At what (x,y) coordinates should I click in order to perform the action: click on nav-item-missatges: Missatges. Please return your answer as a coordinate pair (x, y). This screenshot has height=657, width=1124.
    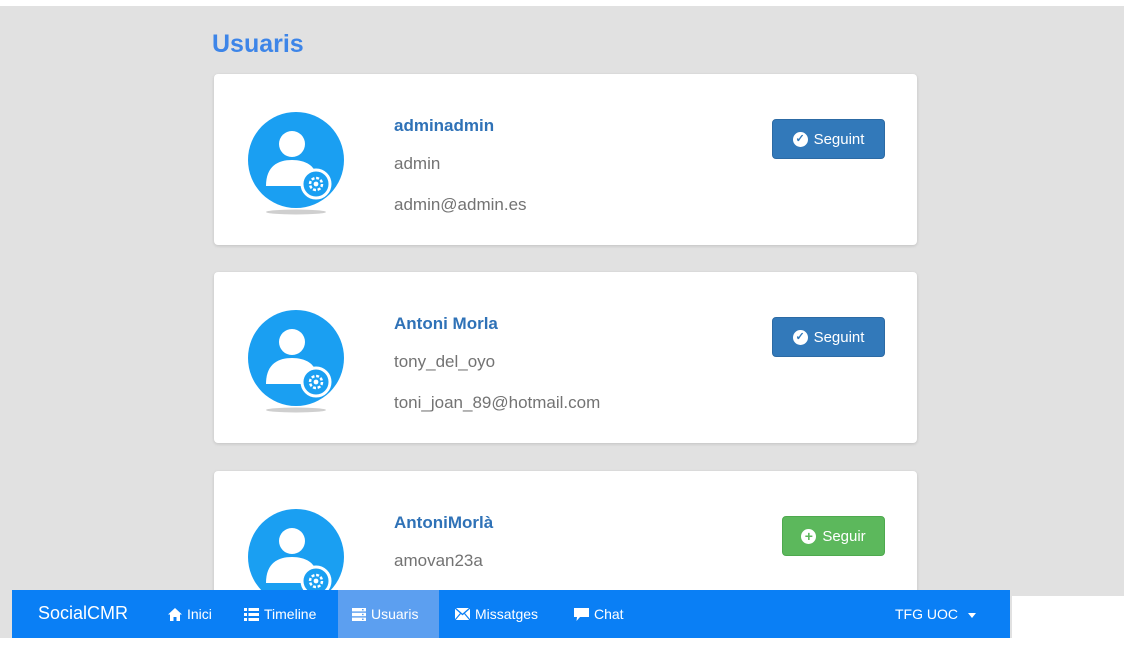
    Looking at the image, I should click on (496, 614).